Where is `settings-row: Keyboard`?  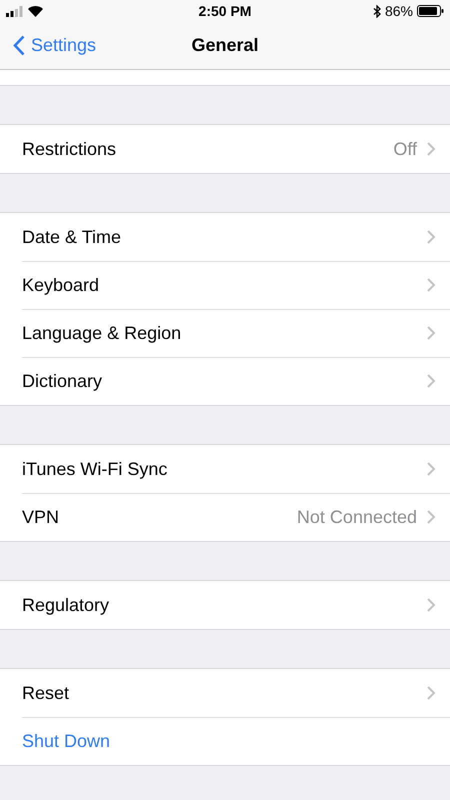 settings-row: Keyboard is located at coordinates (225, 285).